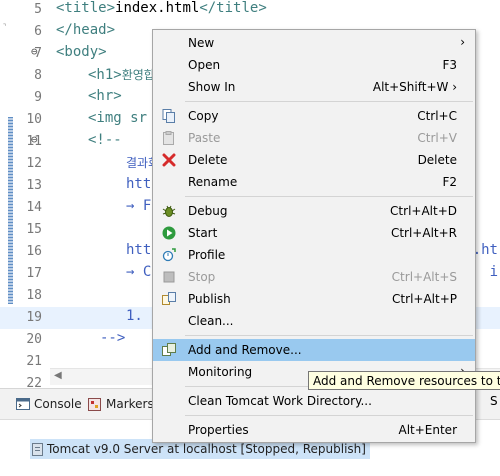 Image resolution: width=500 pixels, height=476 pixels. I want to click on copy-icon, so click(169, 116).